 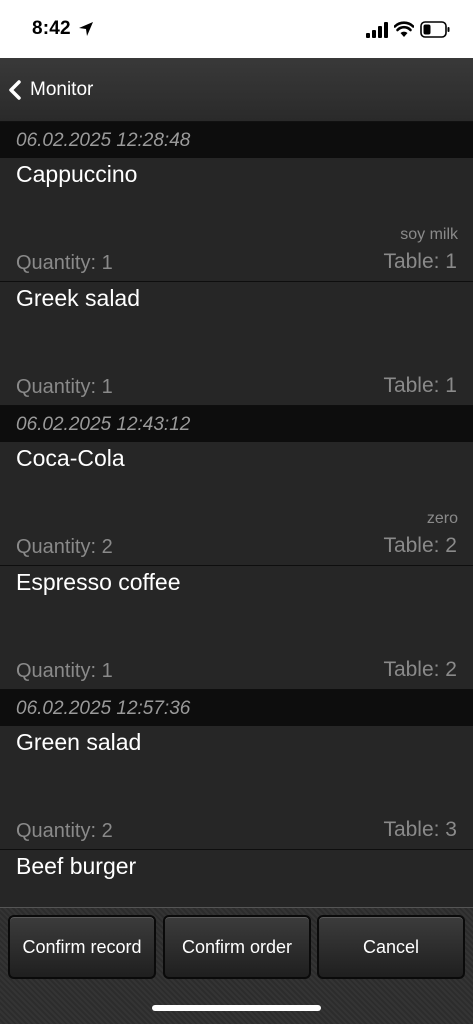 What do you see at coordinates (236, 628) in the screenshot?
I see `list-item: Espresso coffee Quantity: 1 Table: 2` at bounding box center [236, 628].